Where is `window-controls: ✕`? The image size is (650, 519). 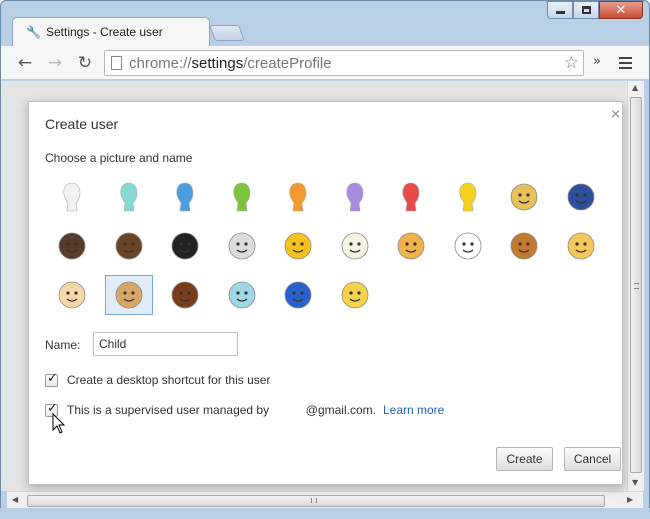
window-controls: ✕ is located at coordinates (595, 10).